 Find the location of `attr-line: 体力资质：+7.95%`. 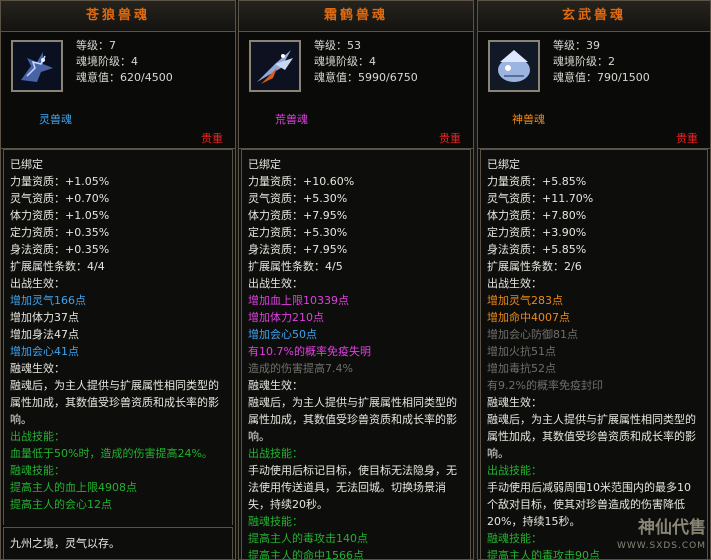

attr-line: 体力资质：+7.95% is located at coordinates (298, 215).